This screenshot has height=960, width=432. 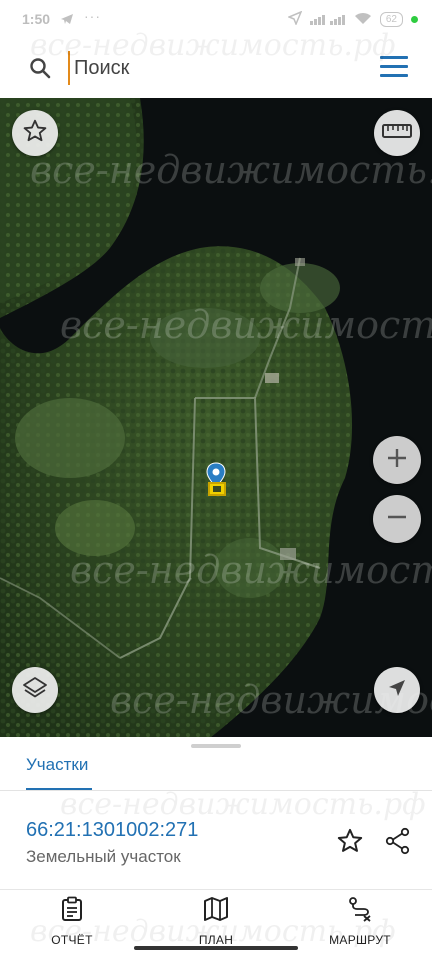 What do you see at coordinates (216, 948) in the screenshot?
I see `home-indicator` at bounding box center [216, 948].